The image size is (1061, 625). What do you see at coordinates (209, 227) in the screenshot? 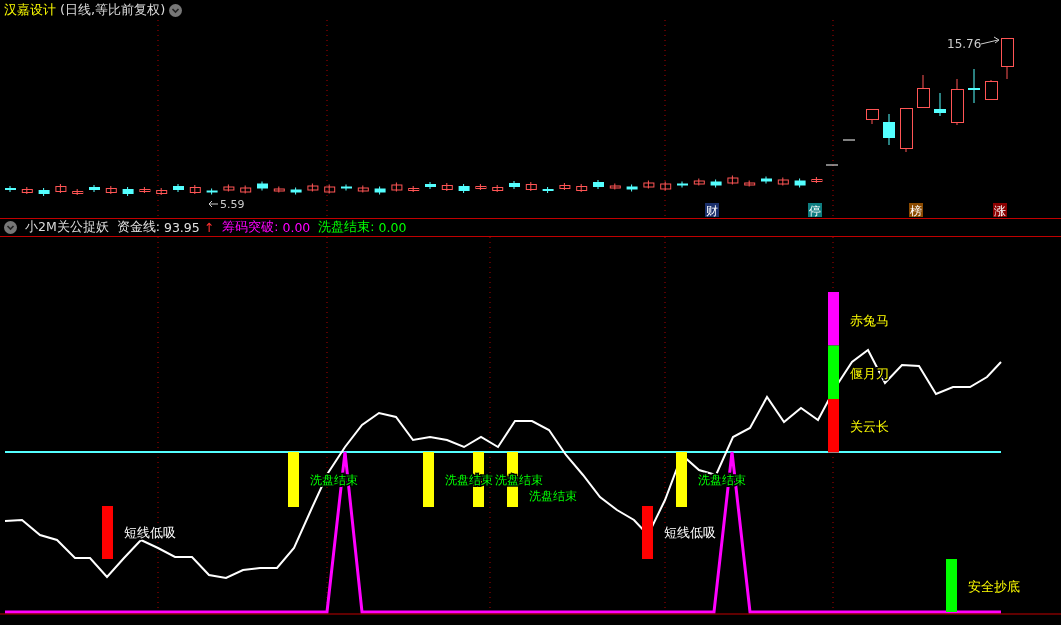
I see `trend-arrow: ↑` at bounding box center [209, 227].